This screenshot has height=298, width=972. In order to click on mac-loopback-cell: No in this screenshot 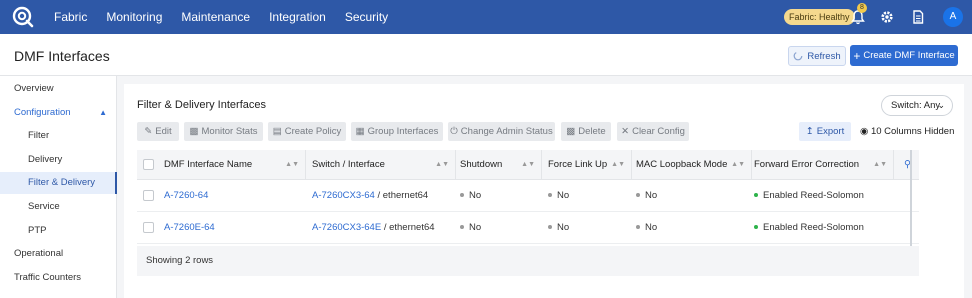, I will do `click(642, 228)`.